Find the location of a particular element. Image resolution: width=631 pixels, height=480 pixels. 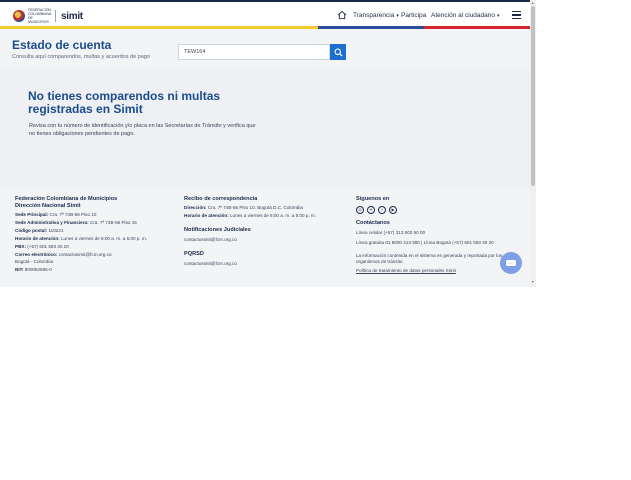

instagram-icon: ◎ is located at coordinates (360, 210).